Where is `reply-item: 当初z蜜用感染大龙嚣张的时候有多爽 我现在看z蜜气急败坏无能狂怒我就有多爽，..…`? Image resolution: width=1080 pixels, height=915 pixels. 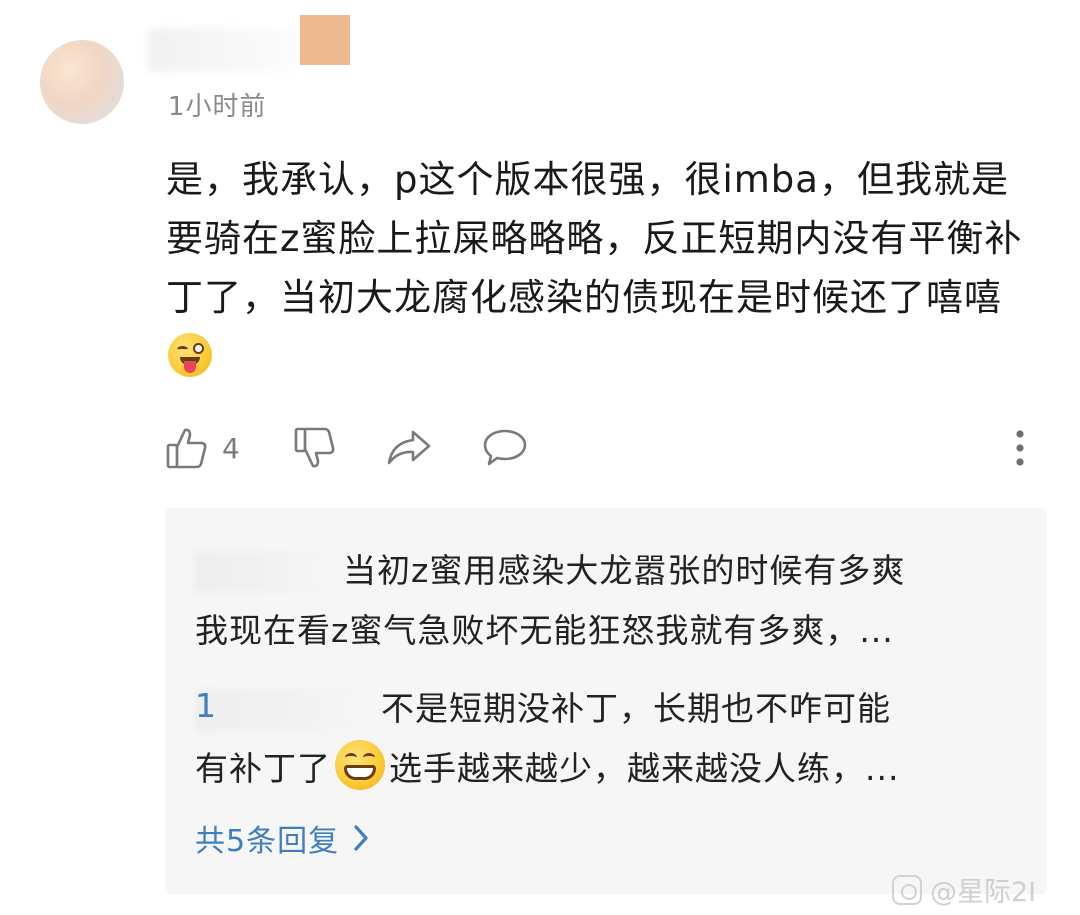 reply-item: 当初z蜜用感染大龙嚣张的时候有多爽 我现在看z蜜气急败坏无能狂怒我就有多爽，..… is located at coordinates (550, 601).